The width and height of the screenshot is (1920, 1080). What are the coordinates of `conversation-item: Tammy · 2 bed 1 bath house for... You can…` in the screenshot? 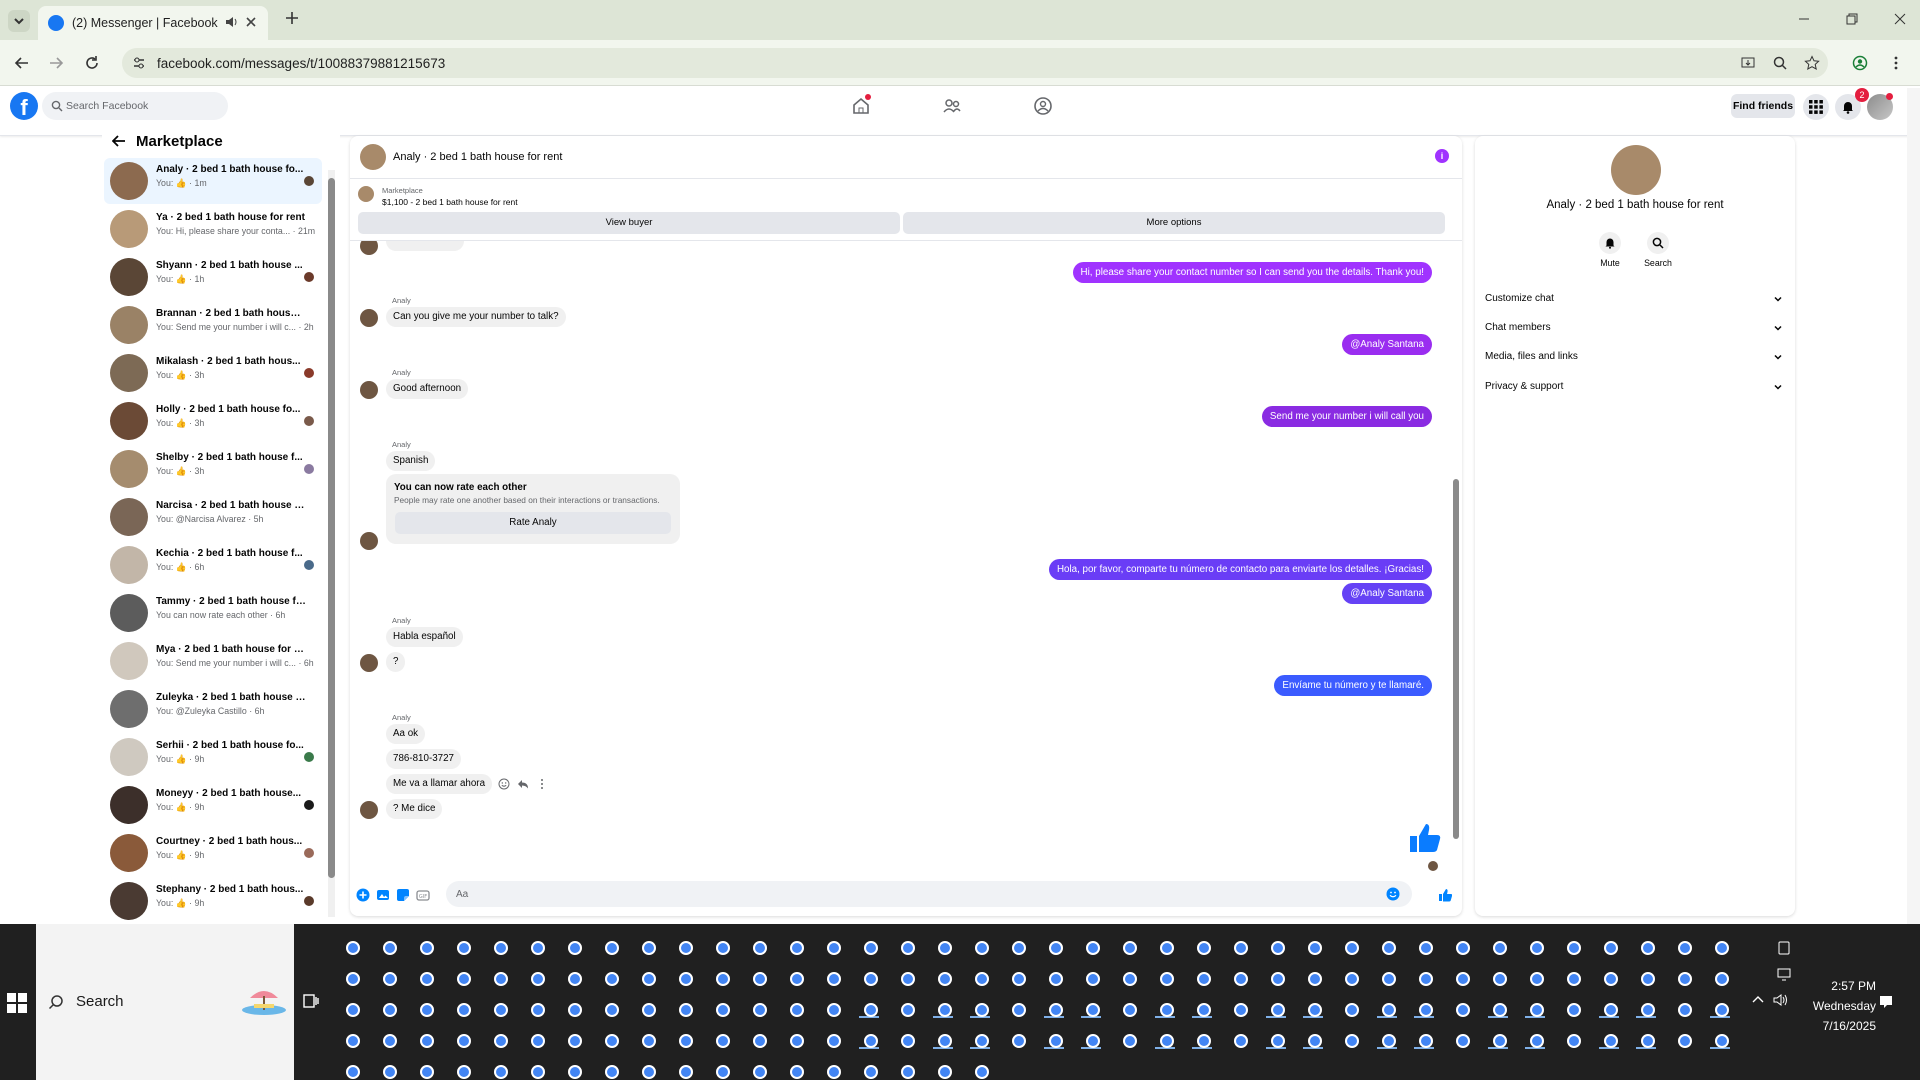 It's located at (213, 613).